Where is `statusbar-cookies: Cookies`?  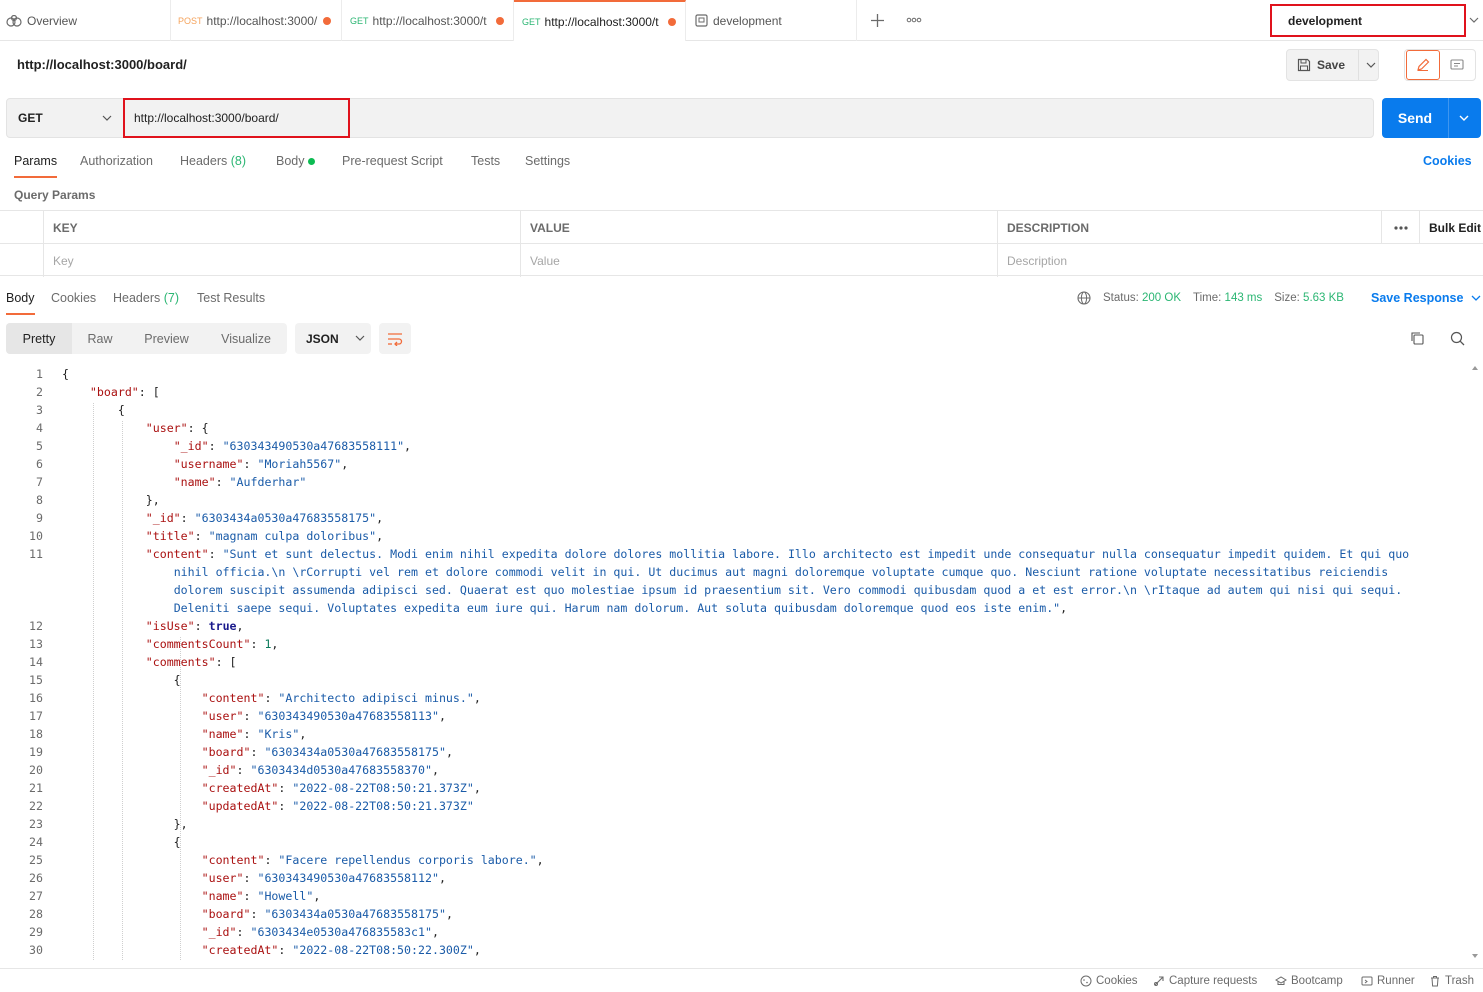 statusbar-cookies: Cookies is located at coordinates (1109, 981).